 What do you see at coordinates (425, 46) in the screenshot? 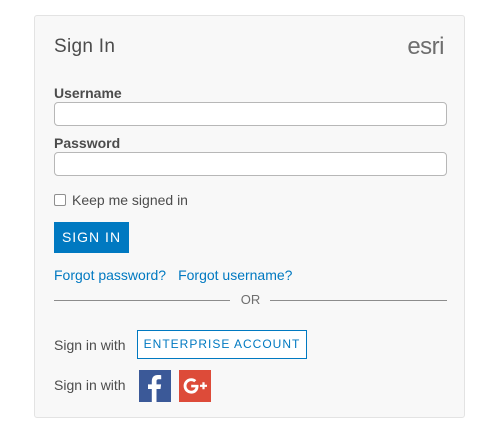
I see `esri-logo: esri` at bounding box center [425, 46].